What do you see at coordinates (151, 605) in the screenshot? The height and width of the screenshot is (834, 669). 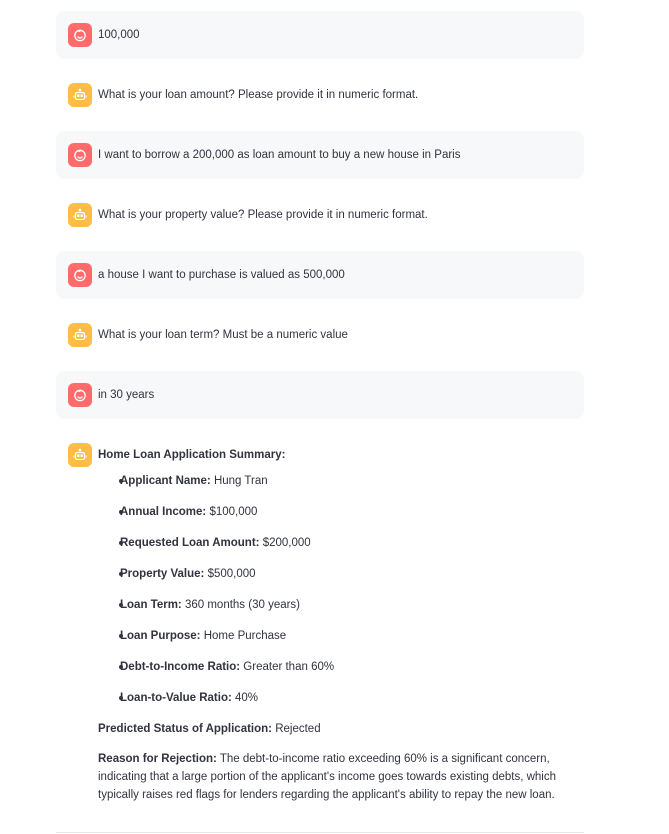 I see `item-label: Loan Term:` at bounding box center [151, 605].